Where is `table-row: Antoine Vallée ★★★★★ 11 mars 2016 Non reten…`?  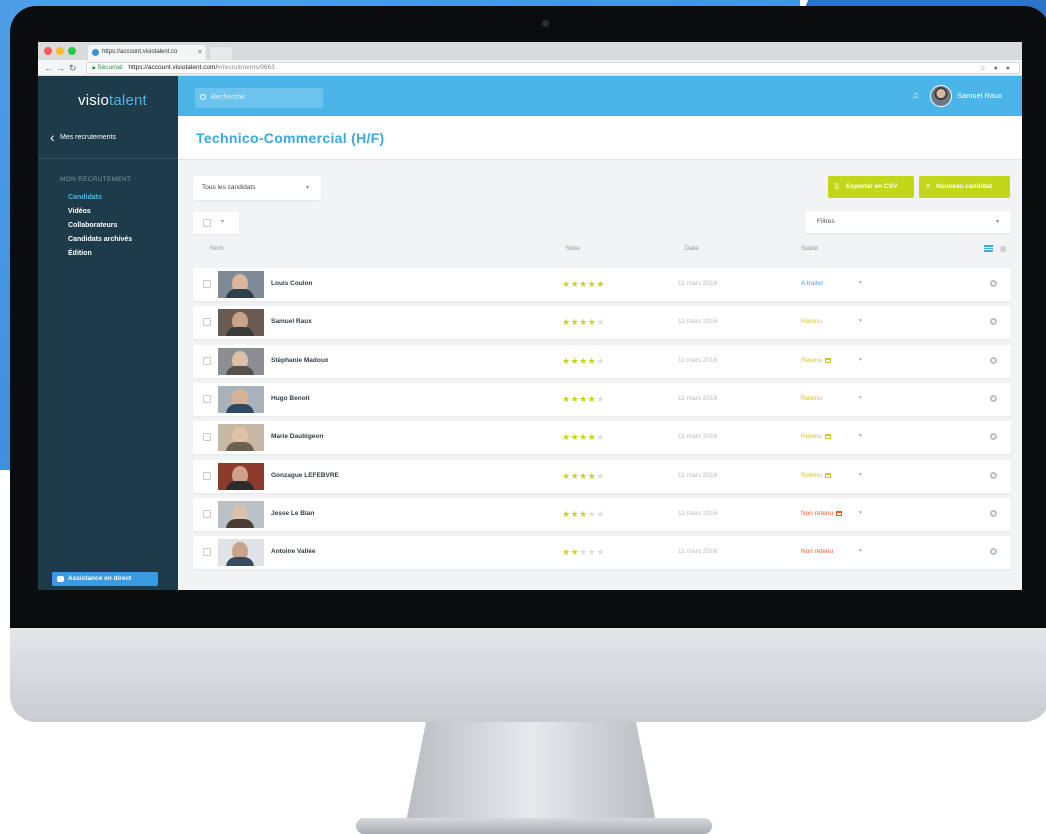 table-row: Antoine Vallée ★★★★★ 11 mars 2016 Non reten… is located at coordinates (602, 553).